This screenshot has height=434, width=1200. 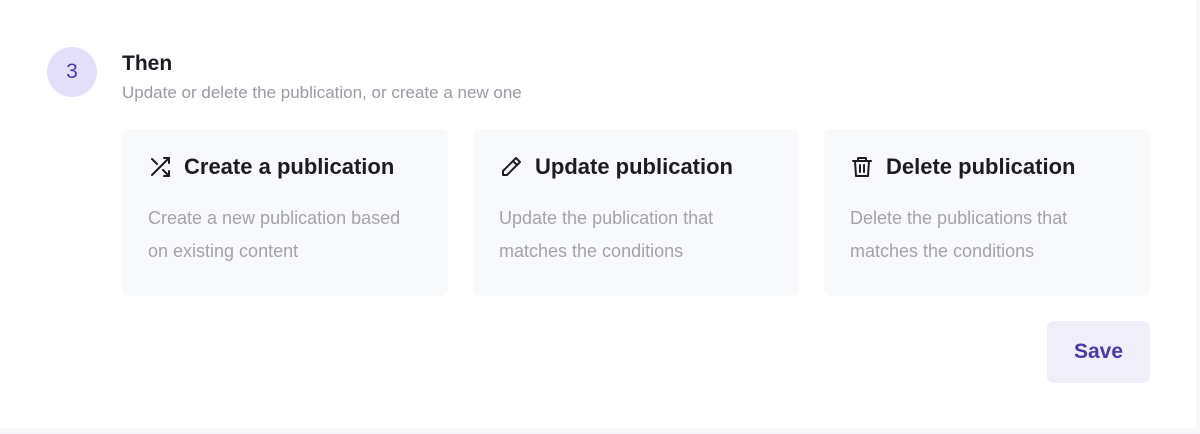 I want to click on card-title: Delete publication, so click(x=981, y=166).